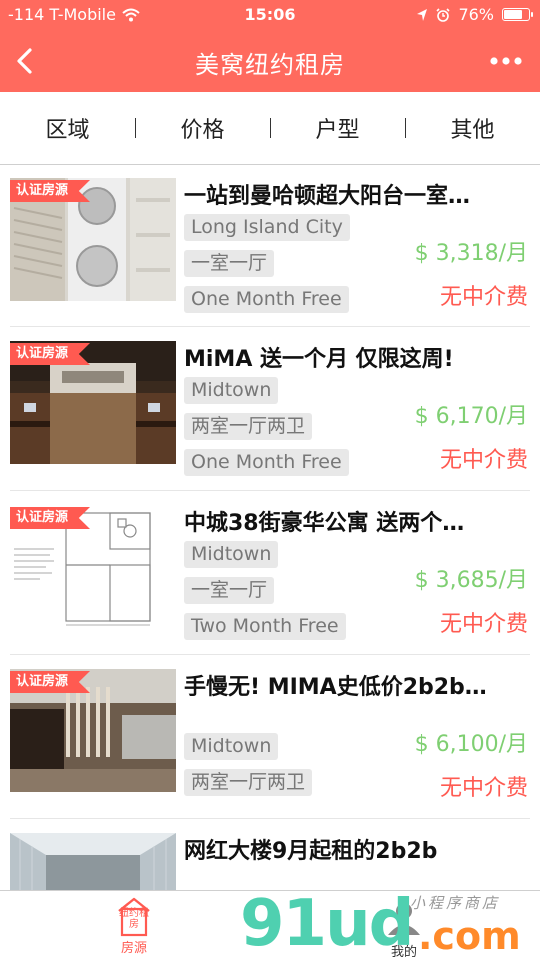 The height and width of the screenshot is (961, 540). I want to click on filter-price: 价格, so click(202, 128).